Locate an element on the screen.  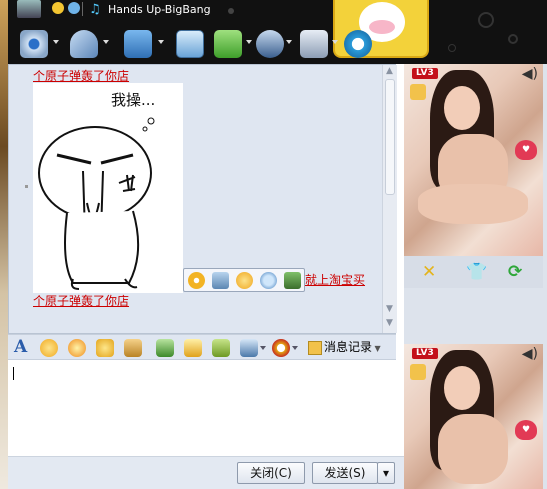
favorite-star-icon is located at coordinates (58, 8).